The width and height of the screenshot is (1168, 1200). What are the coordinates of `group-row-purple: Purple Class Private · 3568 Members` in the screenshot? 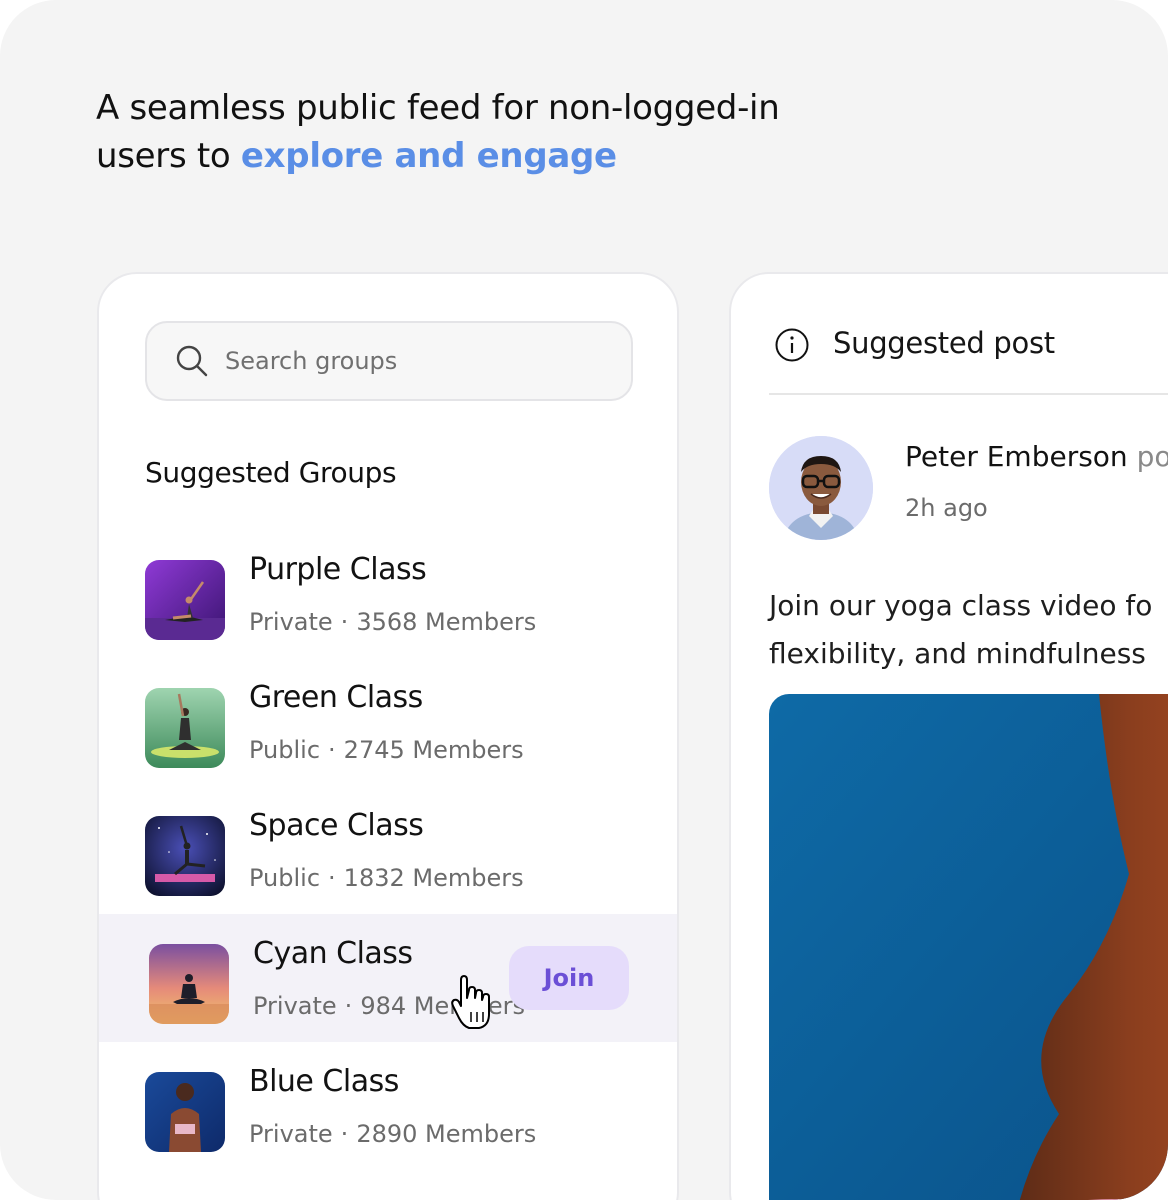 It's located at (388, 594).